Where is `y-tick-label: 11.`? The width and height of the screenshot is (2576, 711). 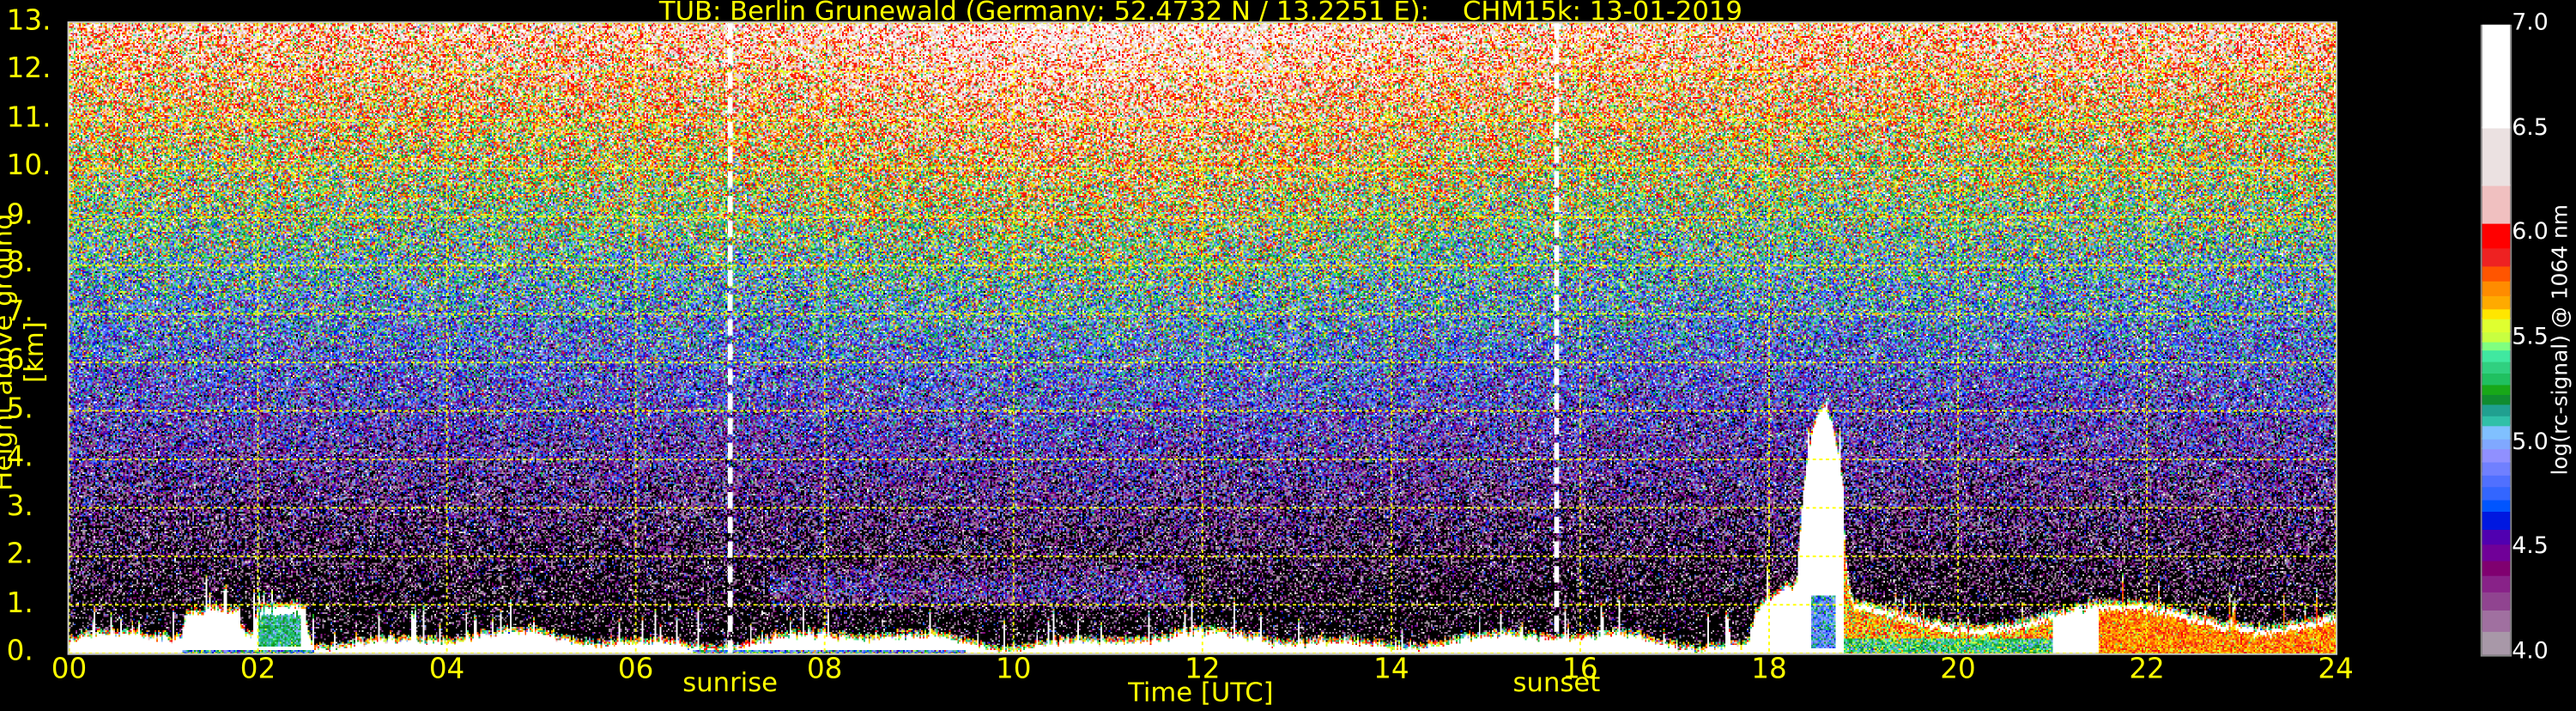
y-tick-label: 11. is located at coordinates (29, 118).